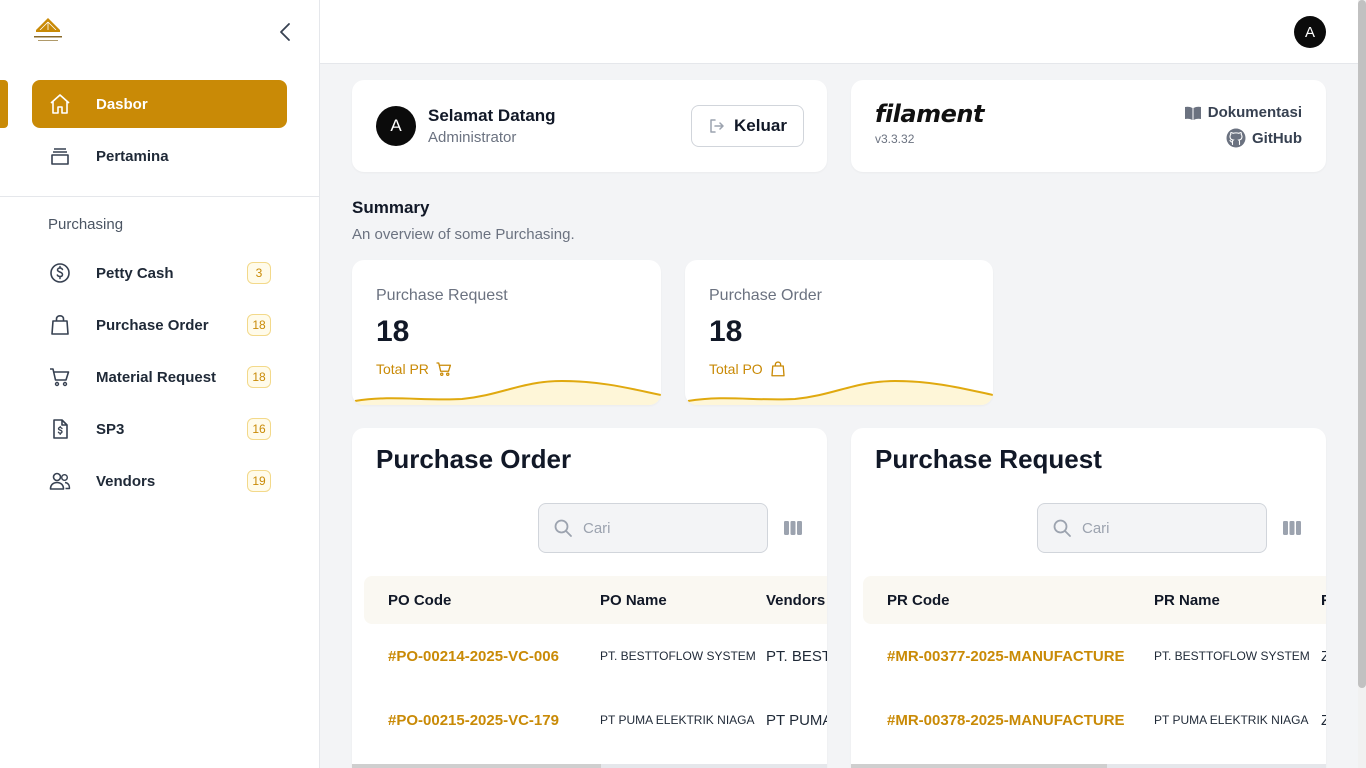  I want to click on home-icon, so click(60, 104).